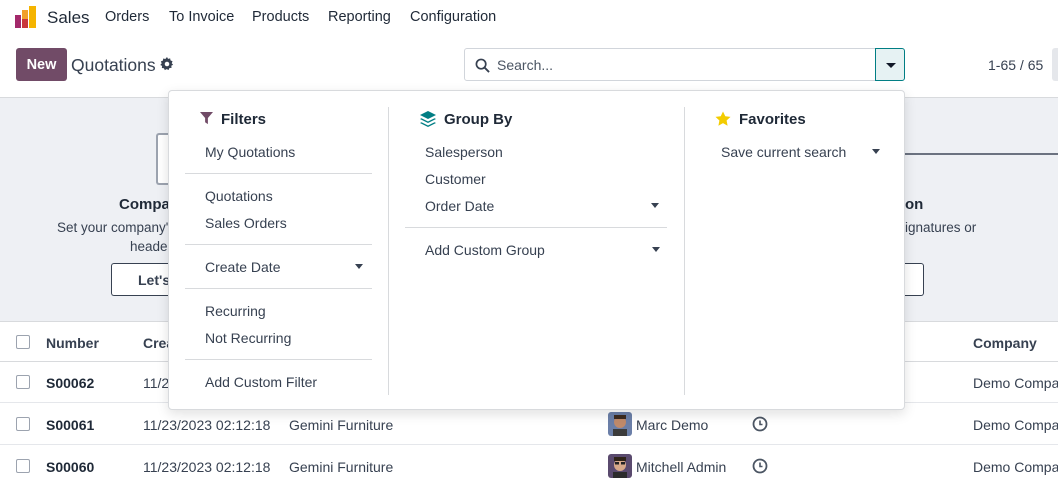  I want to click on nav-reporting: Reporting, so click(359, 17).